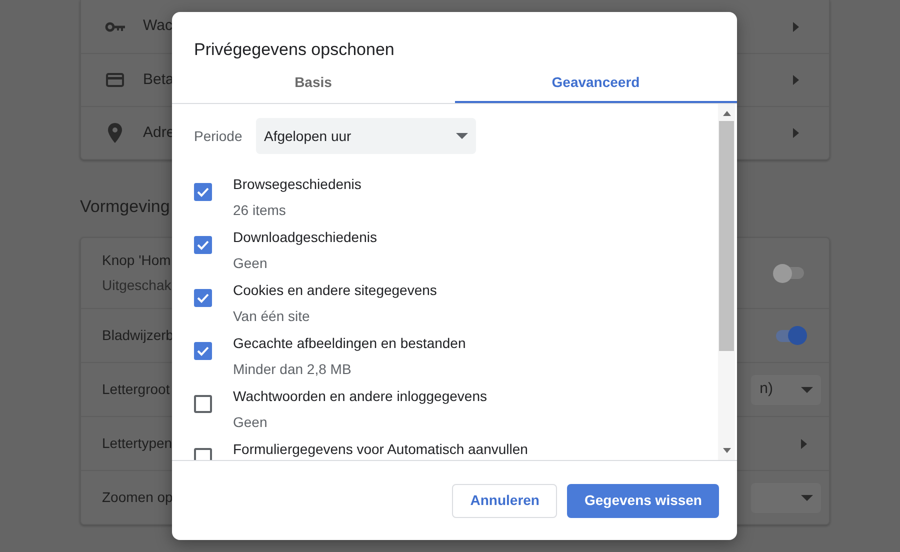  What do you see at coordinates (766, 389) in the screenshot?
I see `dropdown-value: n)` at bounding box center [766, 389].